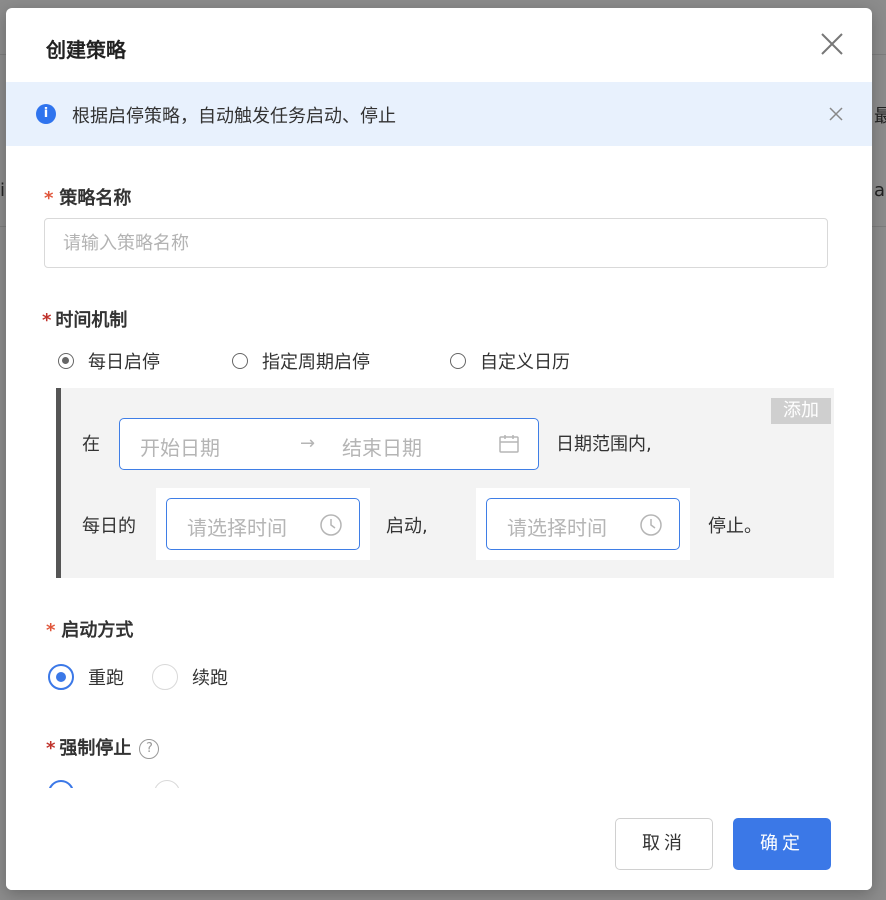 This screenshot has height=900, width=886. I want to click on radio-daily: 每日启停, so click(109, 361).